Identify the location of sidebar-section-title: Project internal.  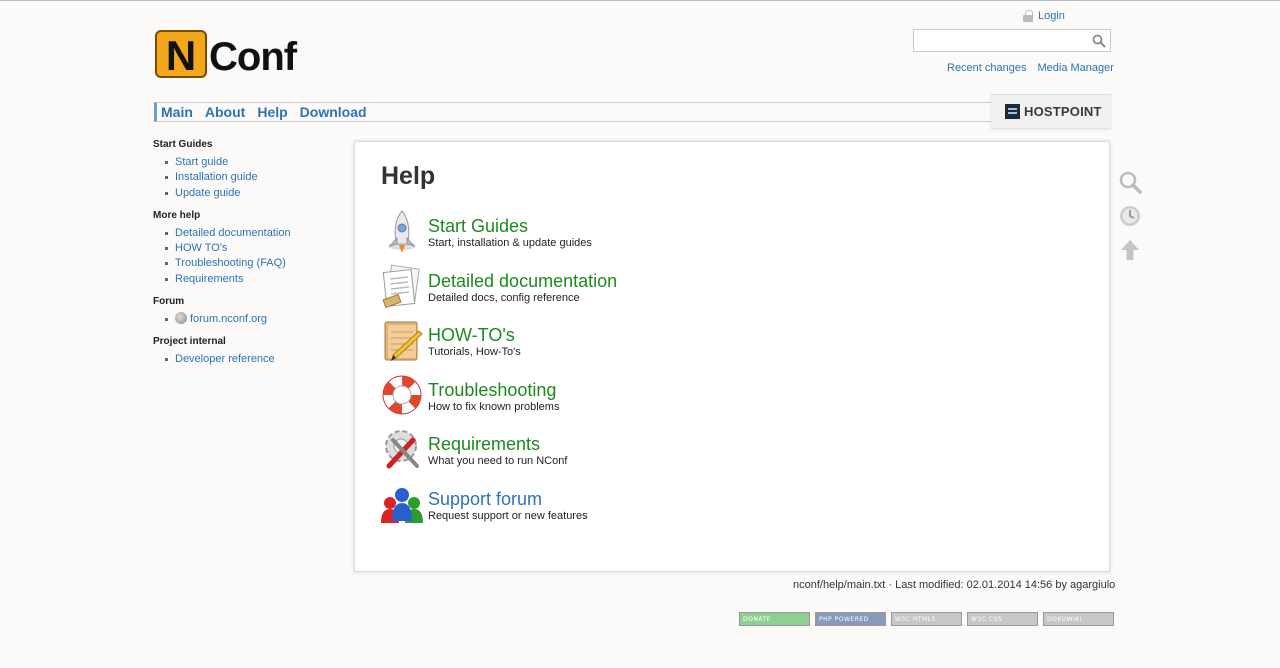
(189, 342).